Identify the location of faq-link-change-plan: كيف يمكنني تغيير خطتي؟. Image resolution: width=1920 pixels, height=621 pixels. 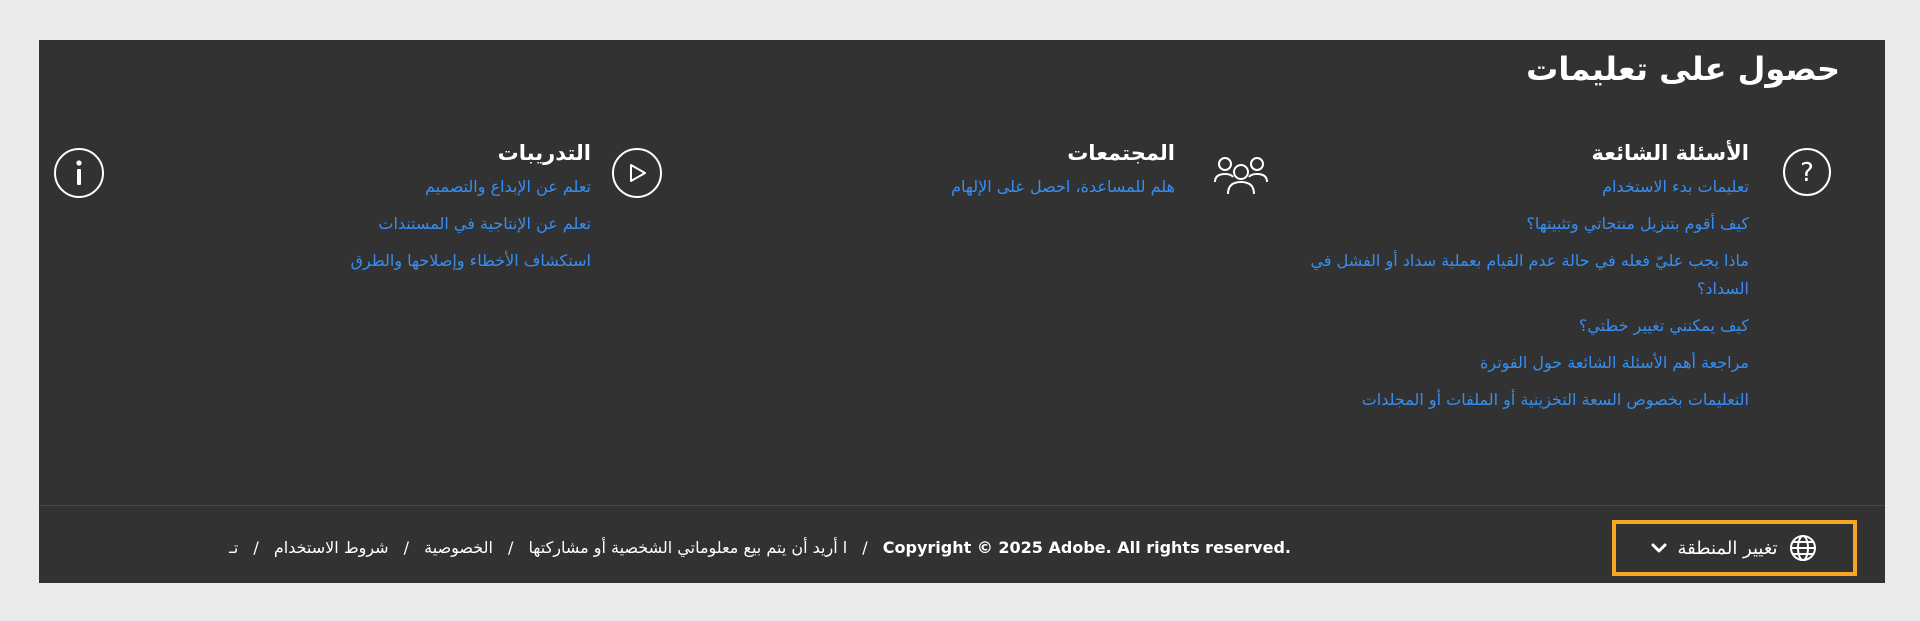
(1664, 326).